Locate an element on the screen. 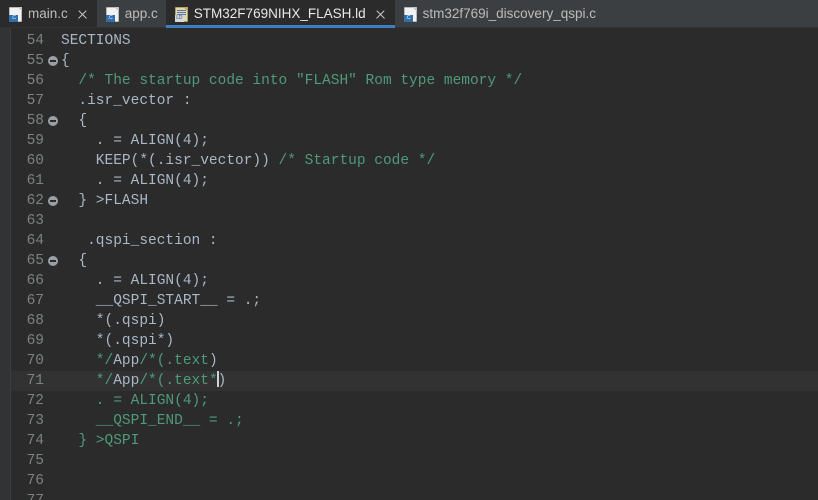  code-token: KEEP(*(.isr_vector)) is located at coordinates (170, 161).